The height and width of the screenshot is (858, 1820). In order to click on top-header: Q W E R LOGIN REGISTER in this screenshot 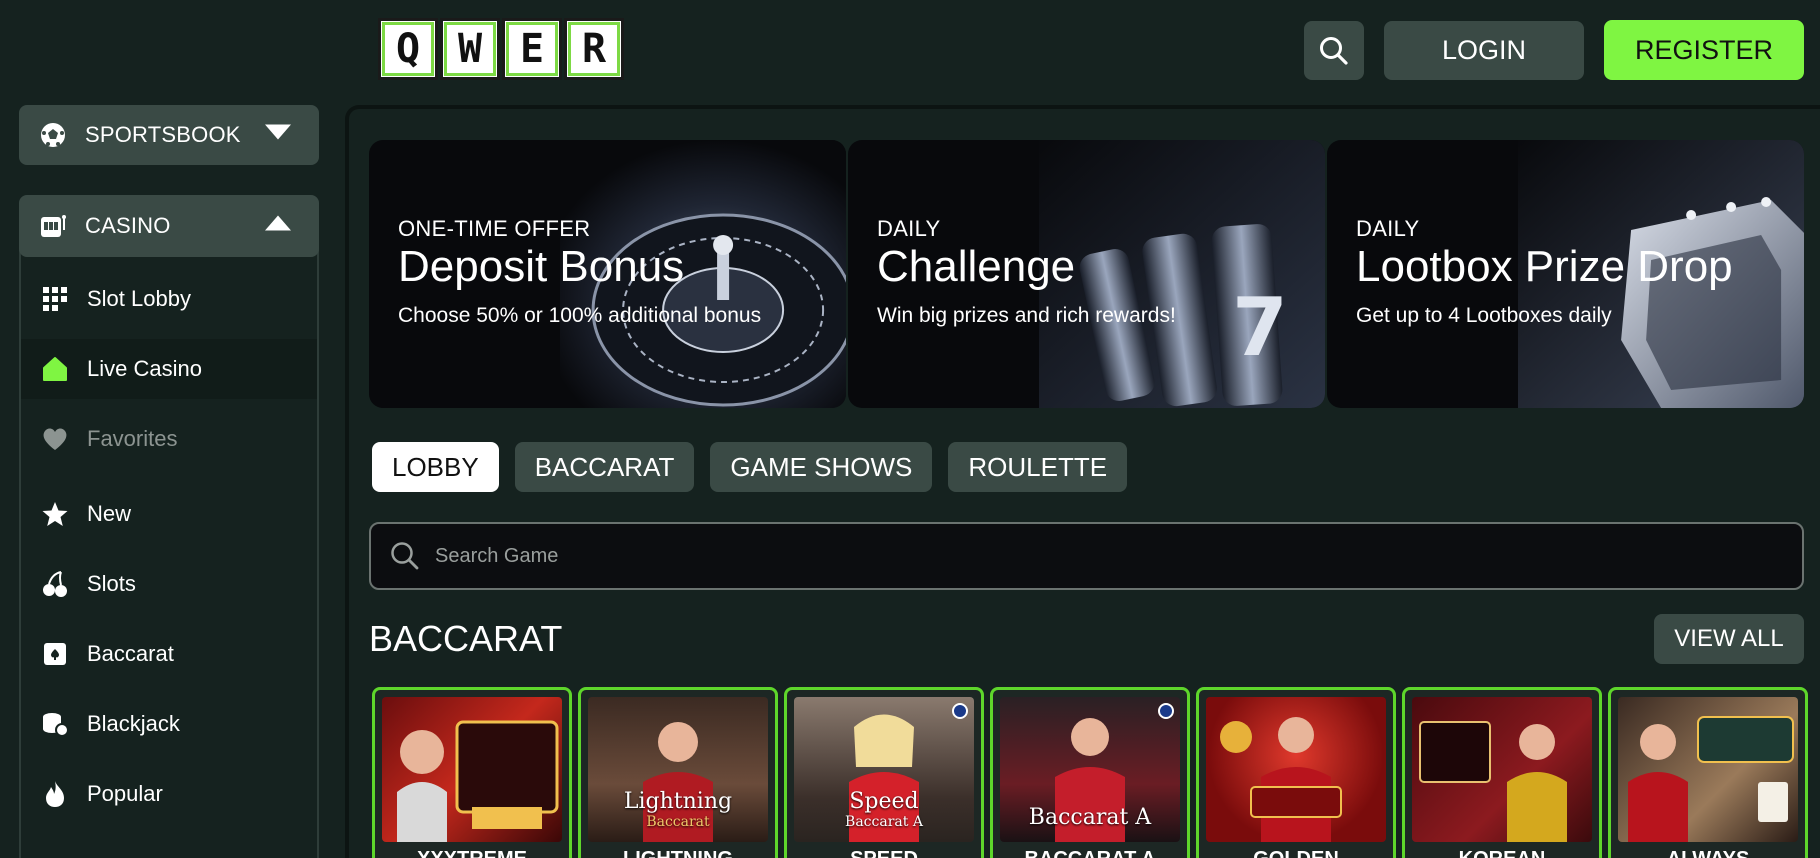, I will do `click(910, 50)`.